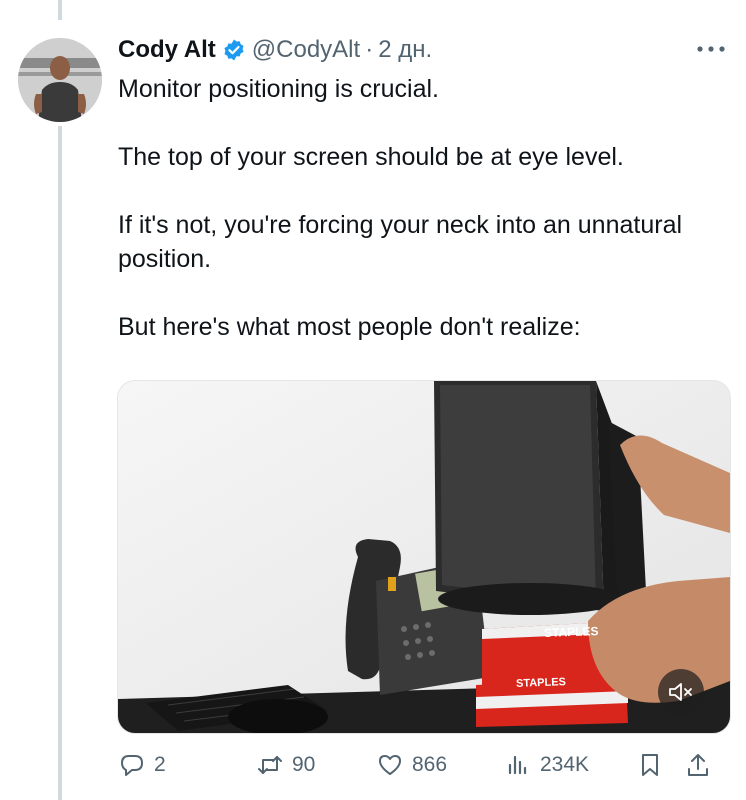  I want to click on timestamp: 2 дн., so click(405, 50).